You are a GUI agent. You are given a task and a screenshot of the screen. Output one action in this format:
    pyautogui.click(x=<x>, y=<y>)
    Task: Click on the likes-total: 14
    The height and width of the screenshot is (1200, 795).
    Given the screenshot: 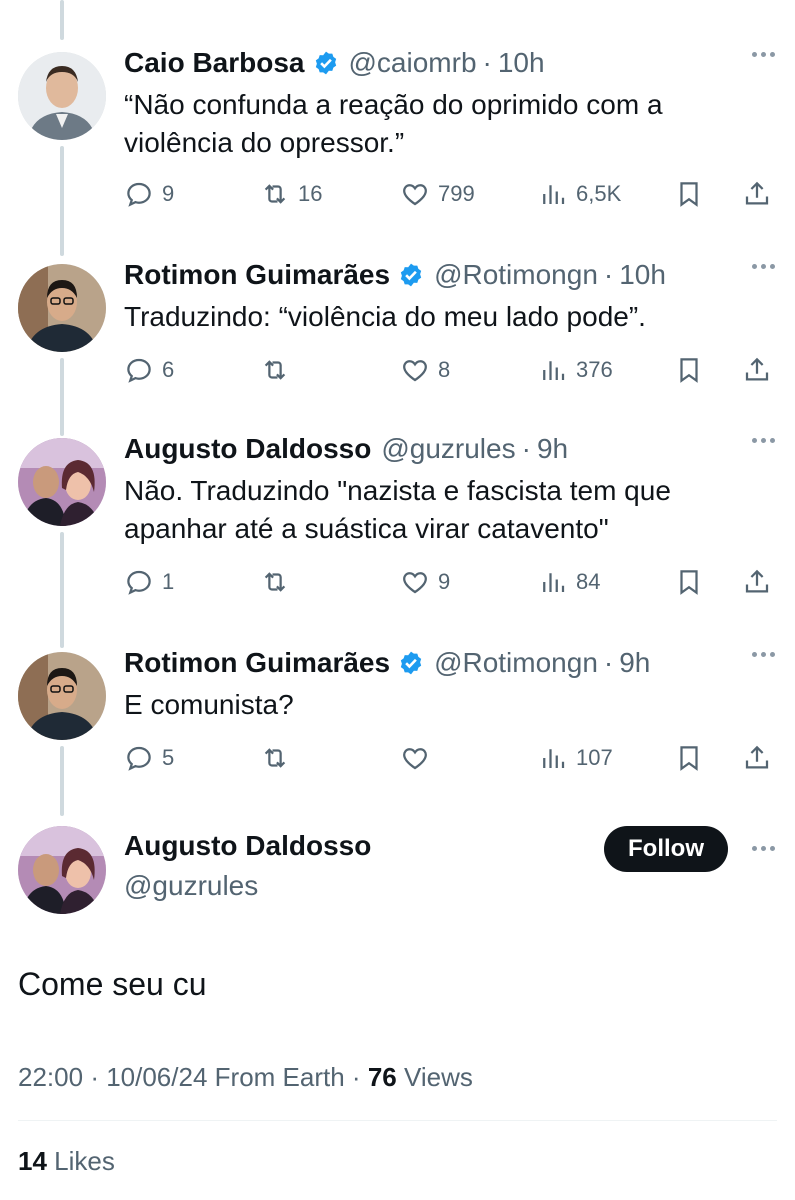 What is the action you would take?
    pyautogui.click(x=32, y=1161)
    